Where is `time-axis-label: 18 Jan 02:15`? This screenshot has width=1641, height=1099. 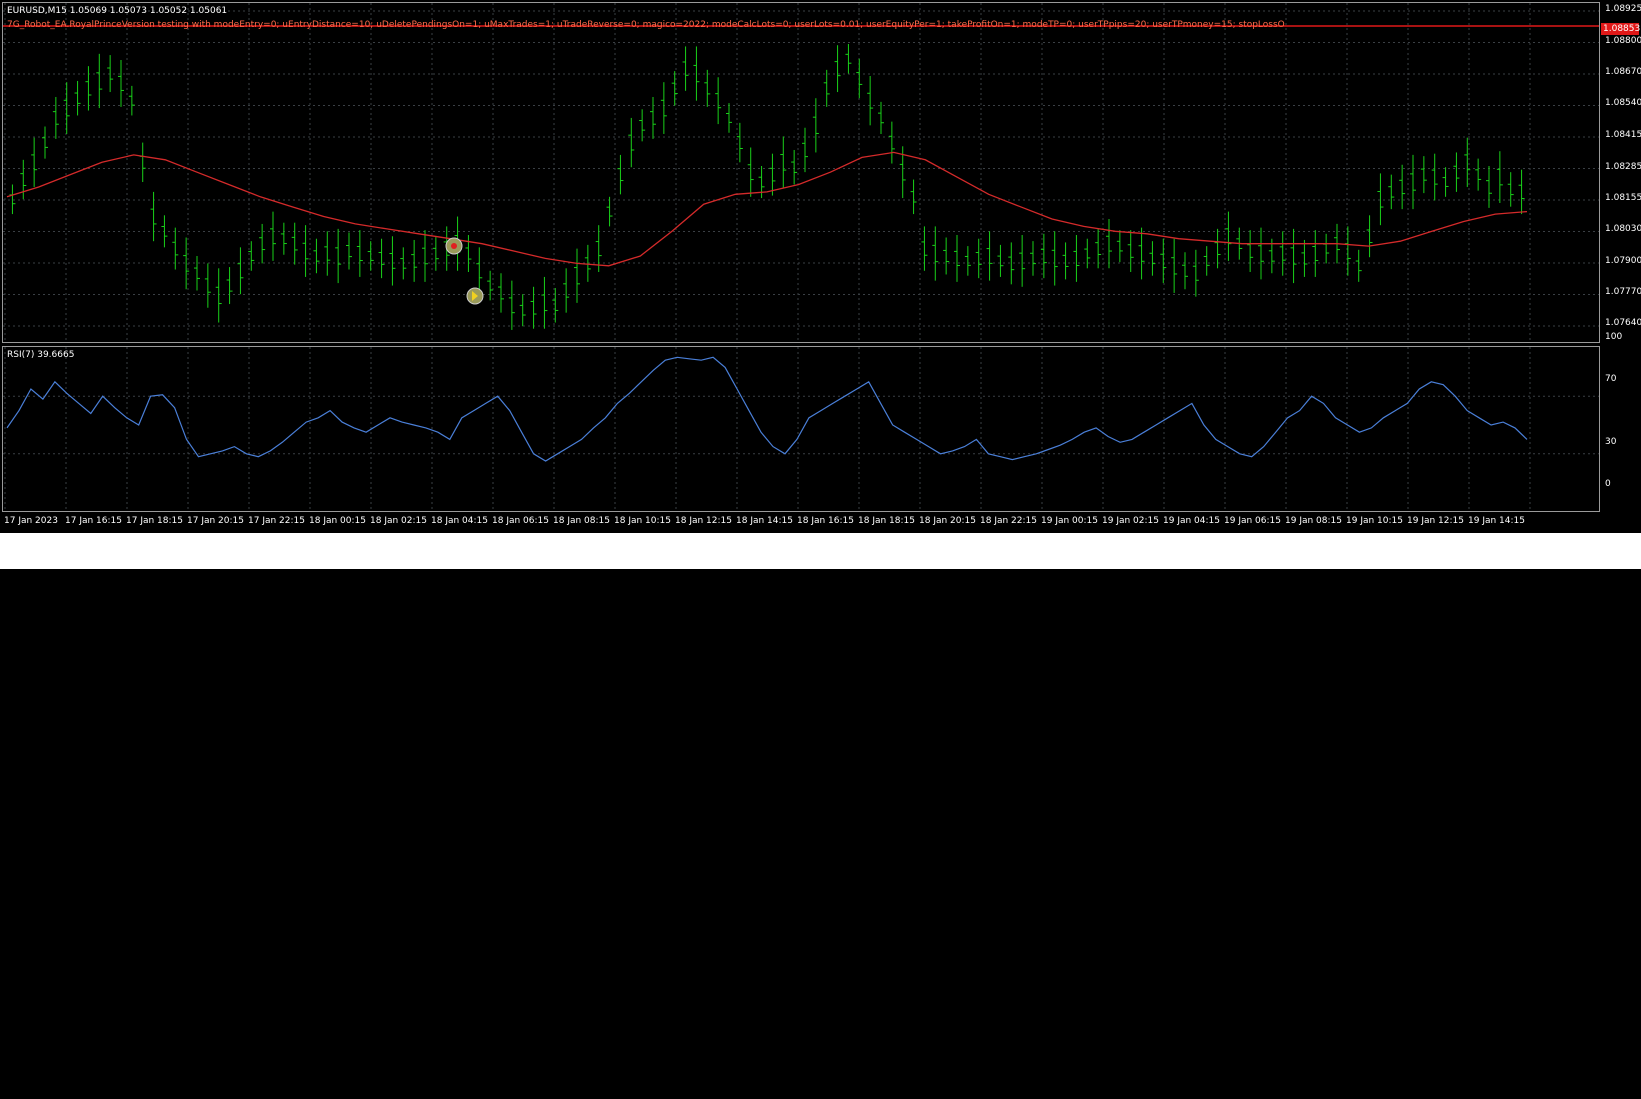
time-axis-label: 18 Jan 02:15 is located at coordinates (398, 521).